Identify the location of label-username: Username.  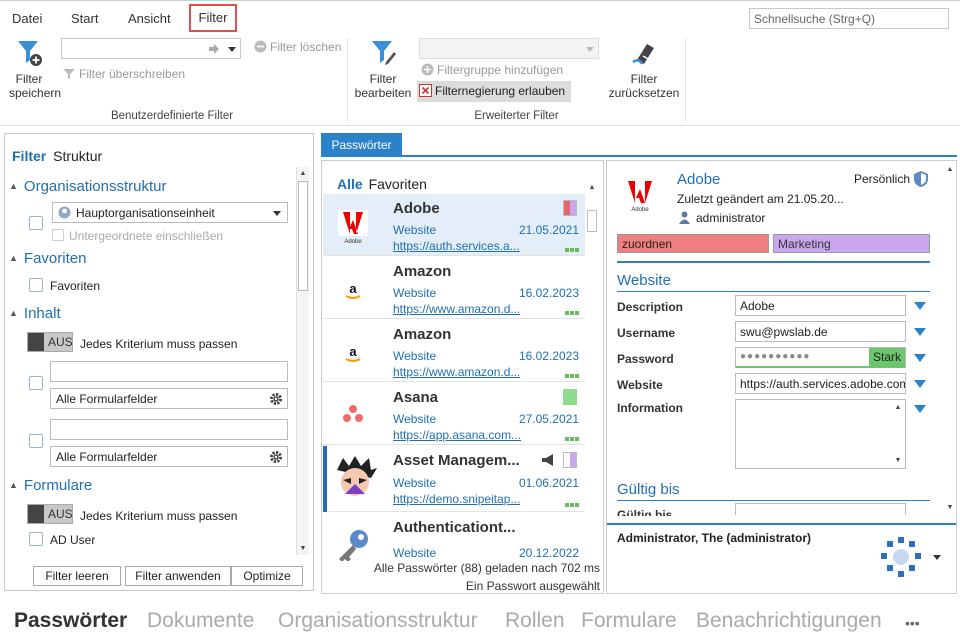
(646, 333).